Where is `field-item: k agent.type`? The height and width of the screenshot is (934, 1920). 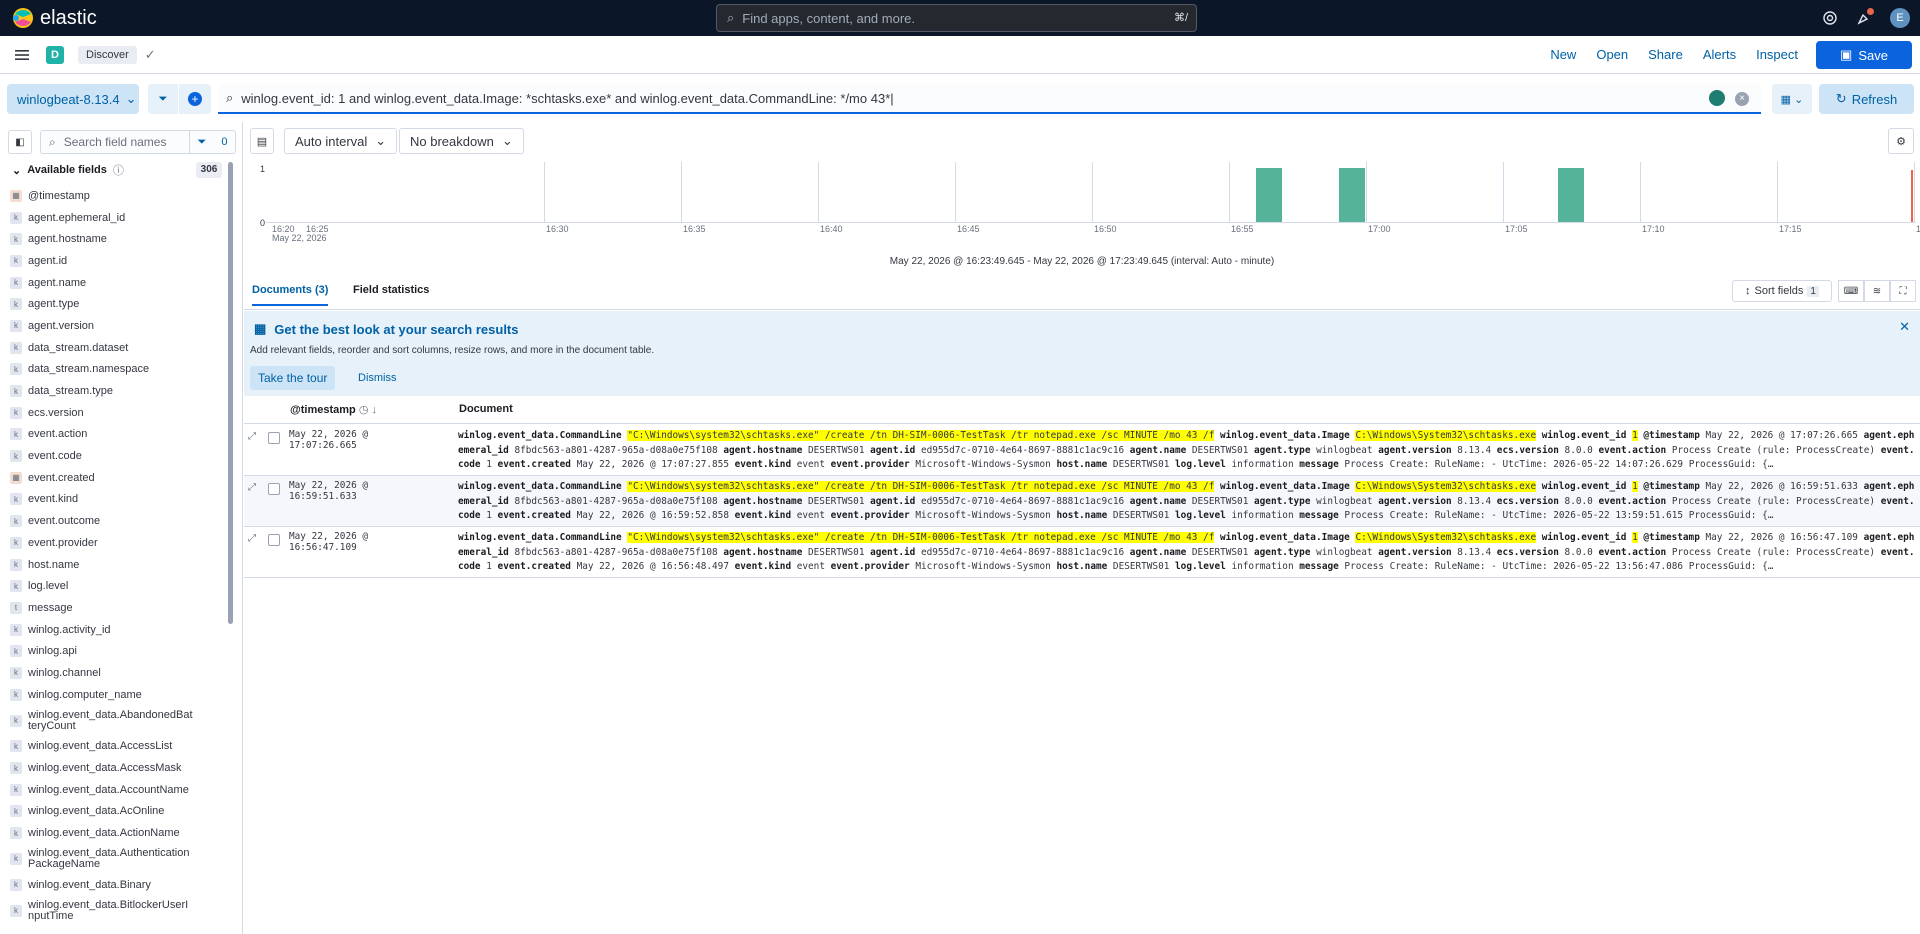 field-item: k agent.type is located at coordinates (120, 304).